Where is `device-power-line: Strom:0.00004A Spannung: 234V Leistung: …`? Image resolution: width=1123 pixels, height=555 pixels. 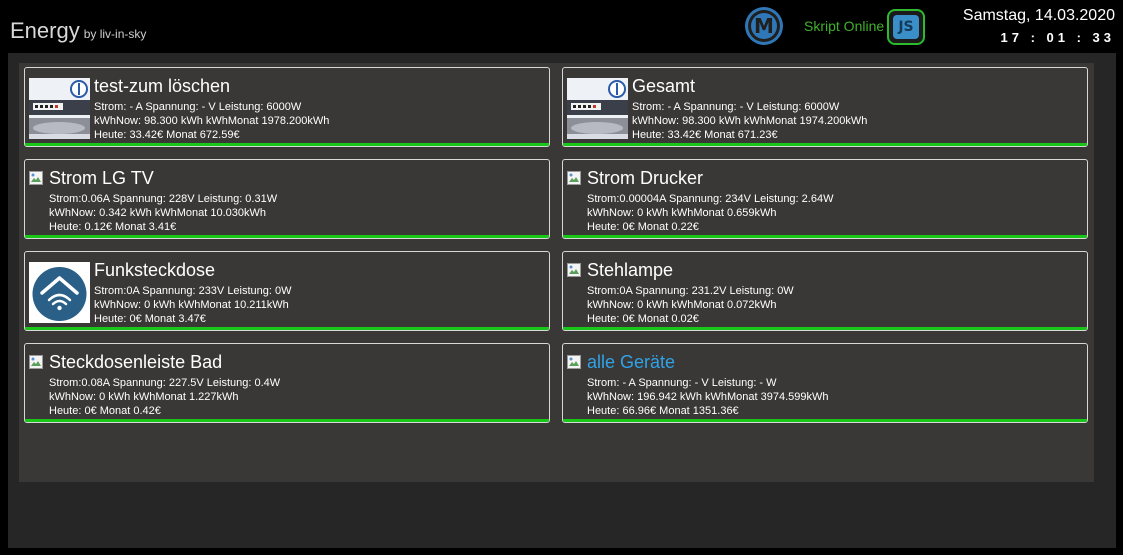 device-power-line: Strom:0.00004A Spannung: 234V Leistung: … is located at coordinates (710, 199).